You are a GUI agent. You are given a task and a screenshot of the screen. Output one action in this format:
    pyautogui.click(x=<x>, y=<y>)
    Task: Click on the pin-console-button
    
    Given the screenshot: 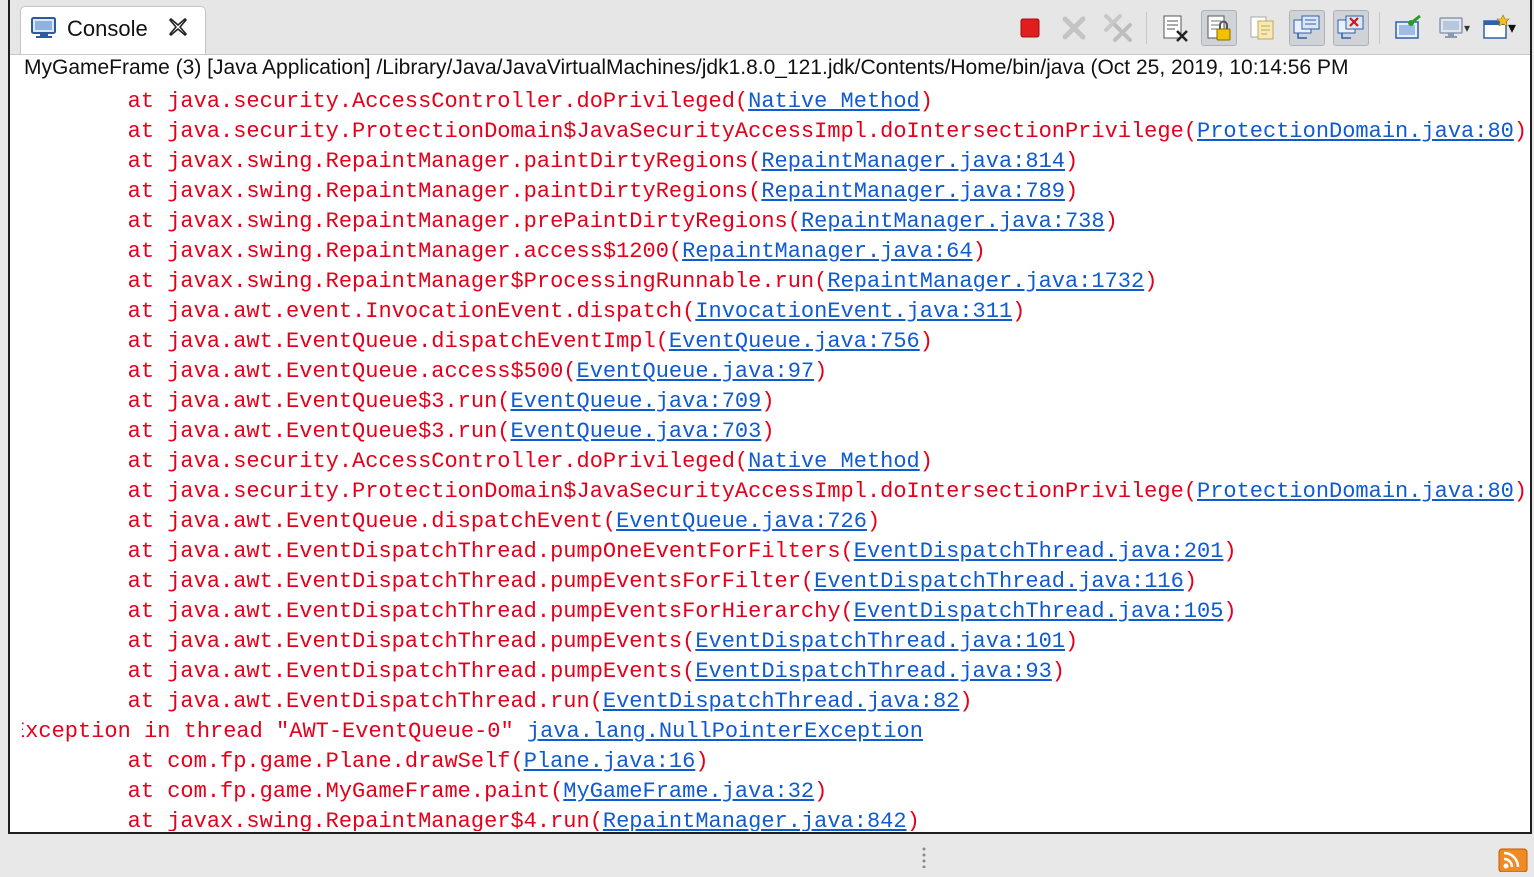 What is the action you would take?
    pyautogui.click(x=1408, y=28)
    